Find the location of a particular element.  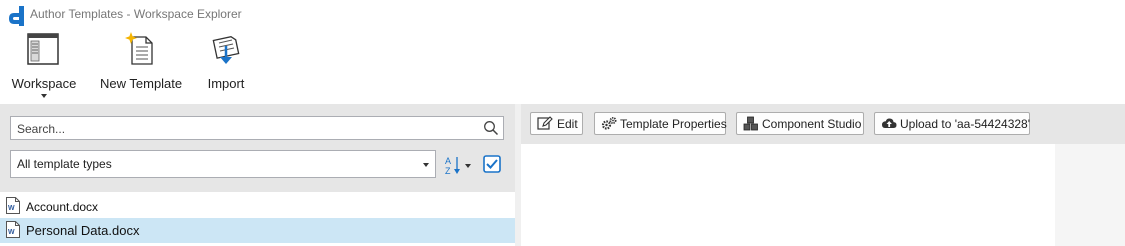

import-icon is located at coordinates (226, 50).